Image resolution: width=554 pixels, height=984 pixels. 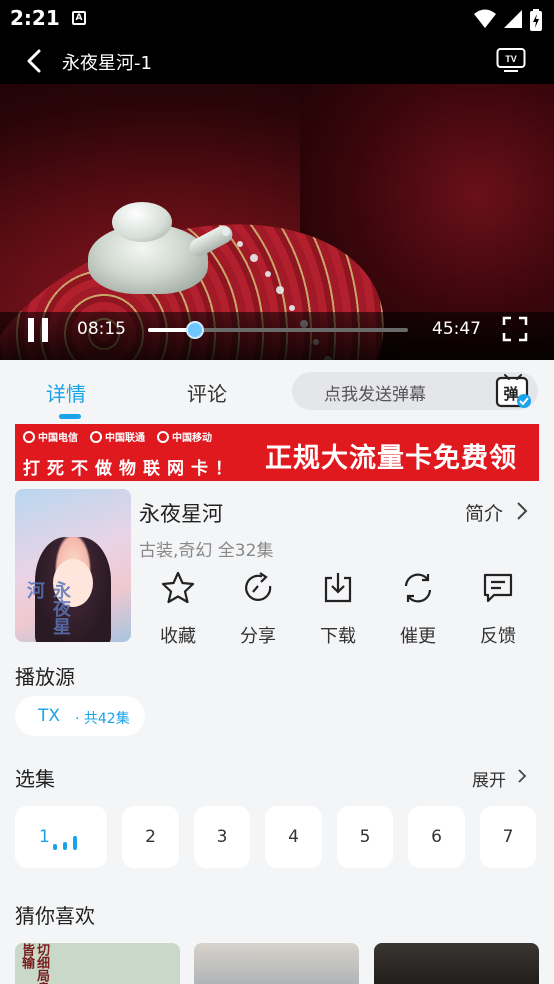 What do you see at coordinates (45, 677) in the screenshot?
I see `source-section-title: 播放源` at bounding box center [45, 677].